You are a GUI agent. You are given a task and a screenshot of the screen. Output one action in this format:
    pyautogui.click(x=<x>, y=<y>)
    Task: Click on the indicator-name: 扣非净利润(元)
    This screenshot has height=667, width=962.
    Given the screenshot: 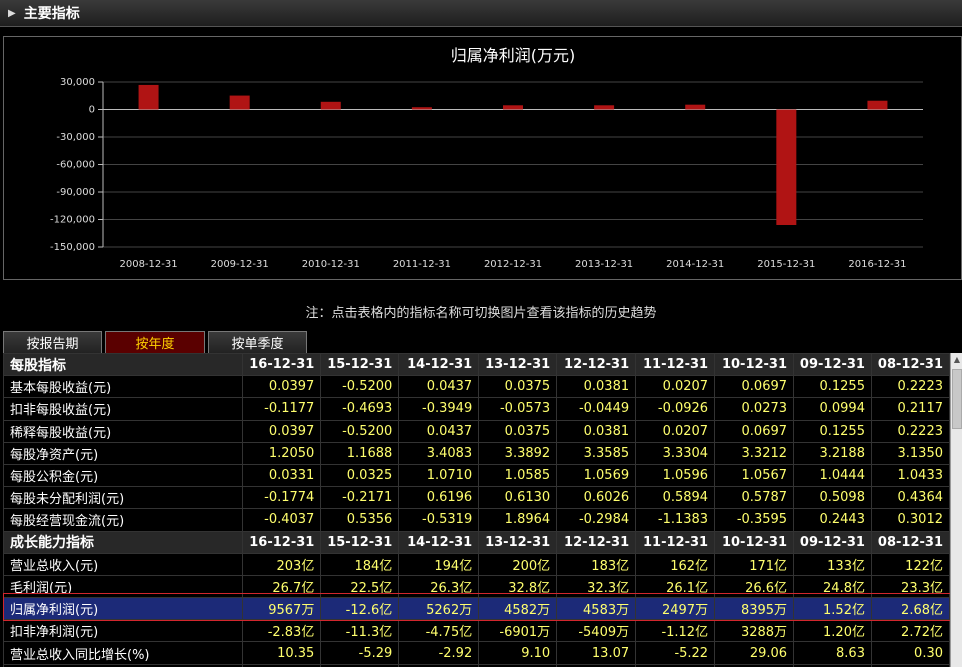 What is the action you would take?
    pyautogui.click(x=123, y=631)
    